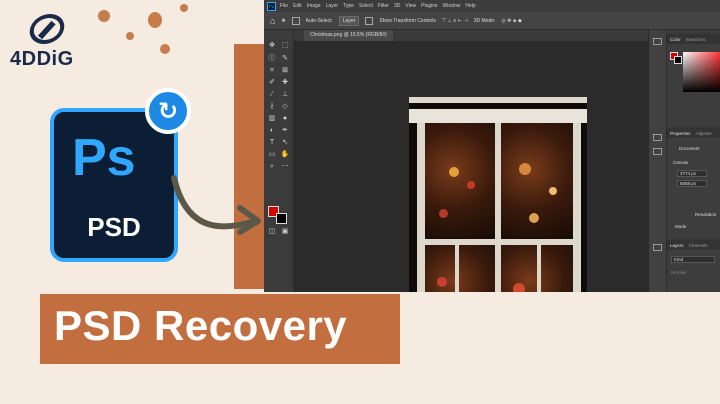  I want to click on shape-tool-icon: ▭, so click(272, 155).